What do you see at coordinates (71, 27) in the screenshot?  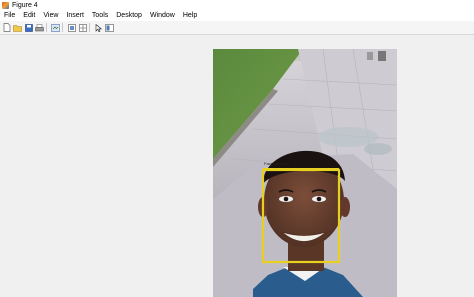 I see `link-icon` at bounding box center [71, 27].